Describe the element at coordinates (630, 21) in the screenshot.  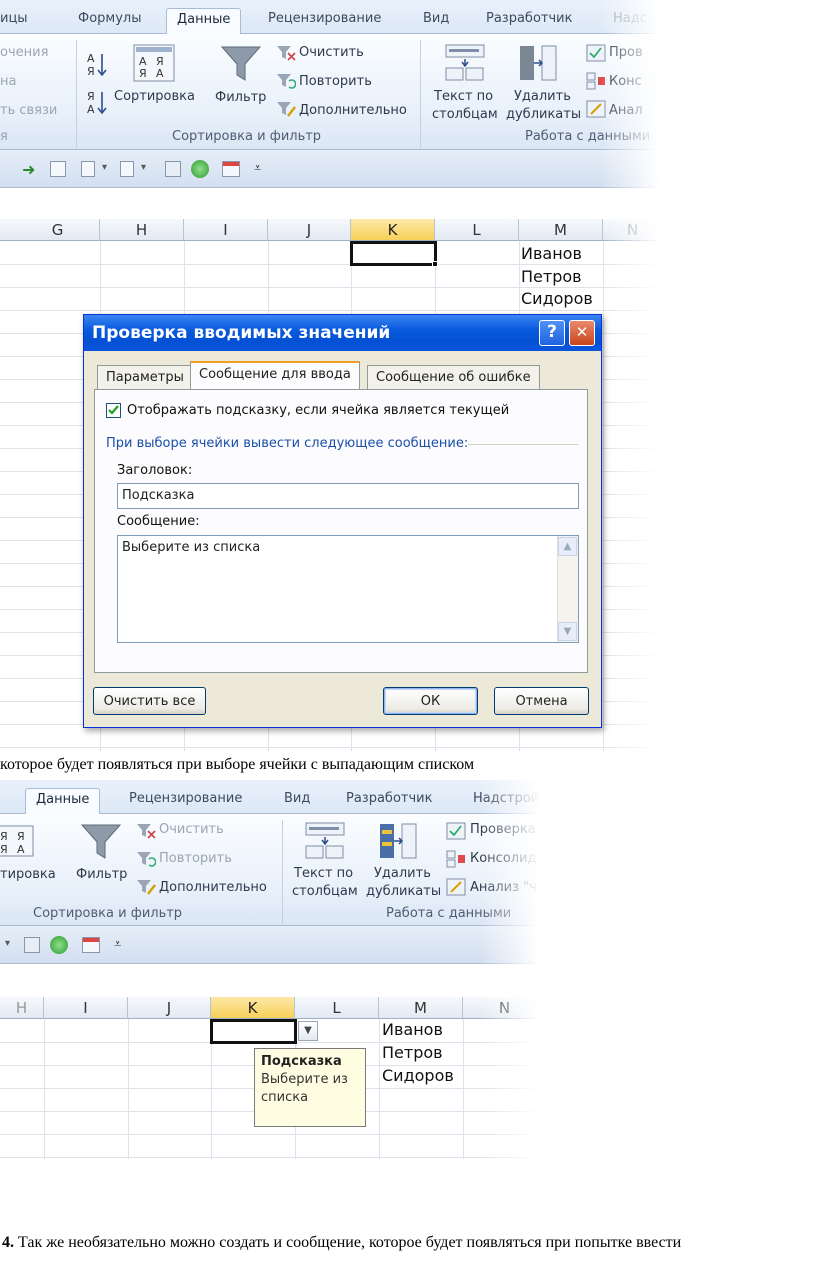
I see `tab-addins: Надс` at that location.